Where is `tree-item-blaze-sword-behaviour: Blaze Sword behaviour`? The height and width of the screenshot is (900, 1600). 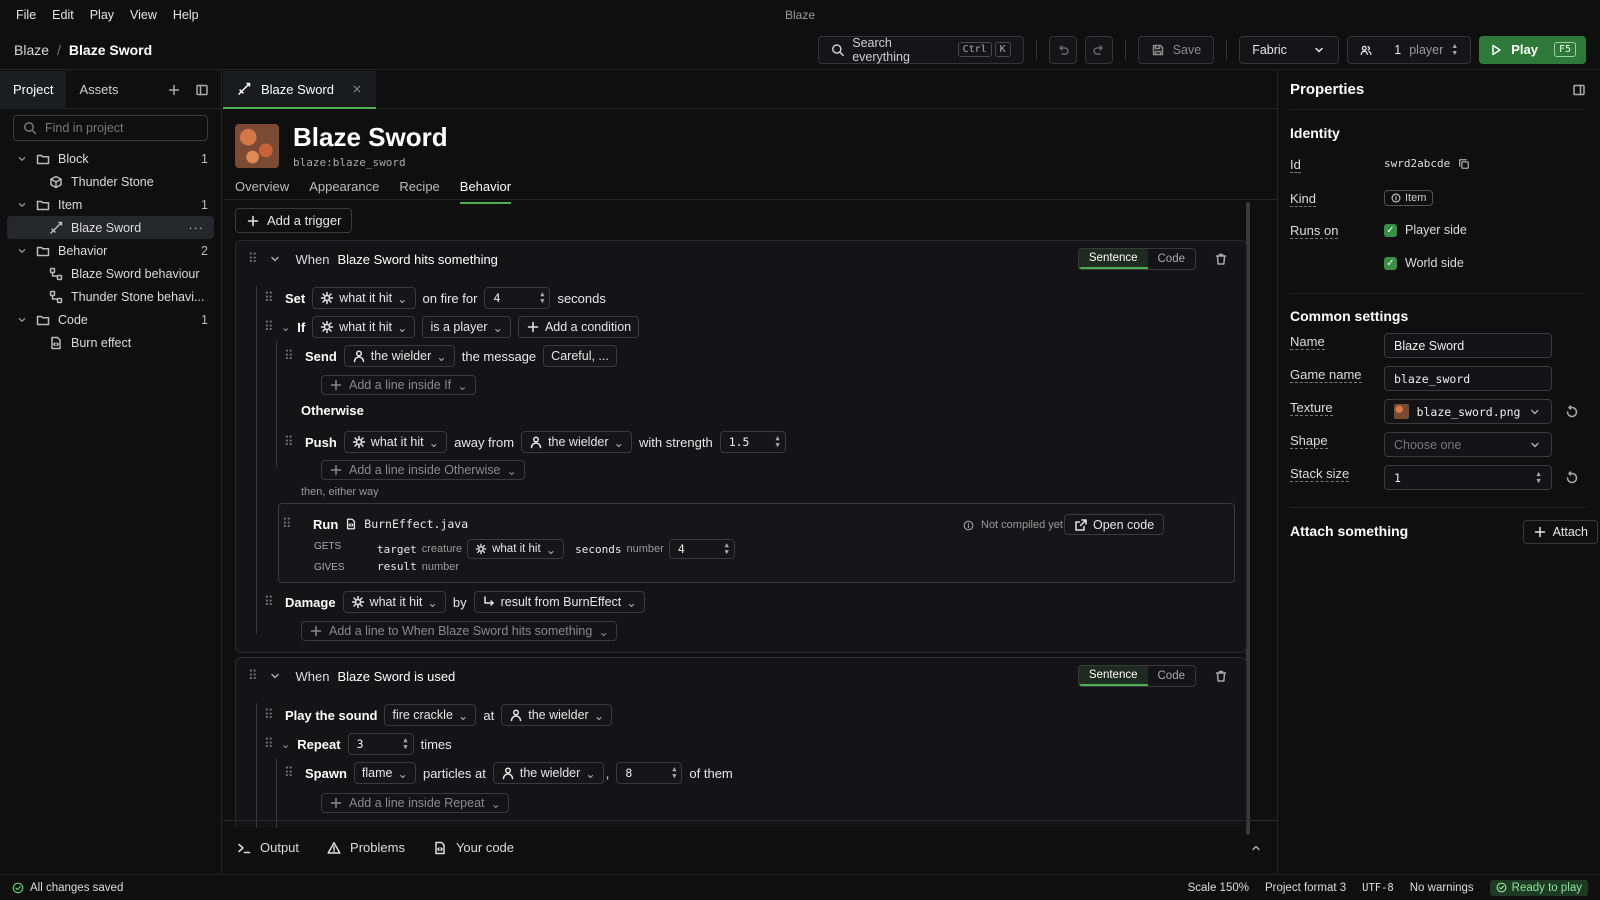 tree-item-blaze-sword-behaviour: Blaze Sword behaviour is located at coordinates (110, 273).